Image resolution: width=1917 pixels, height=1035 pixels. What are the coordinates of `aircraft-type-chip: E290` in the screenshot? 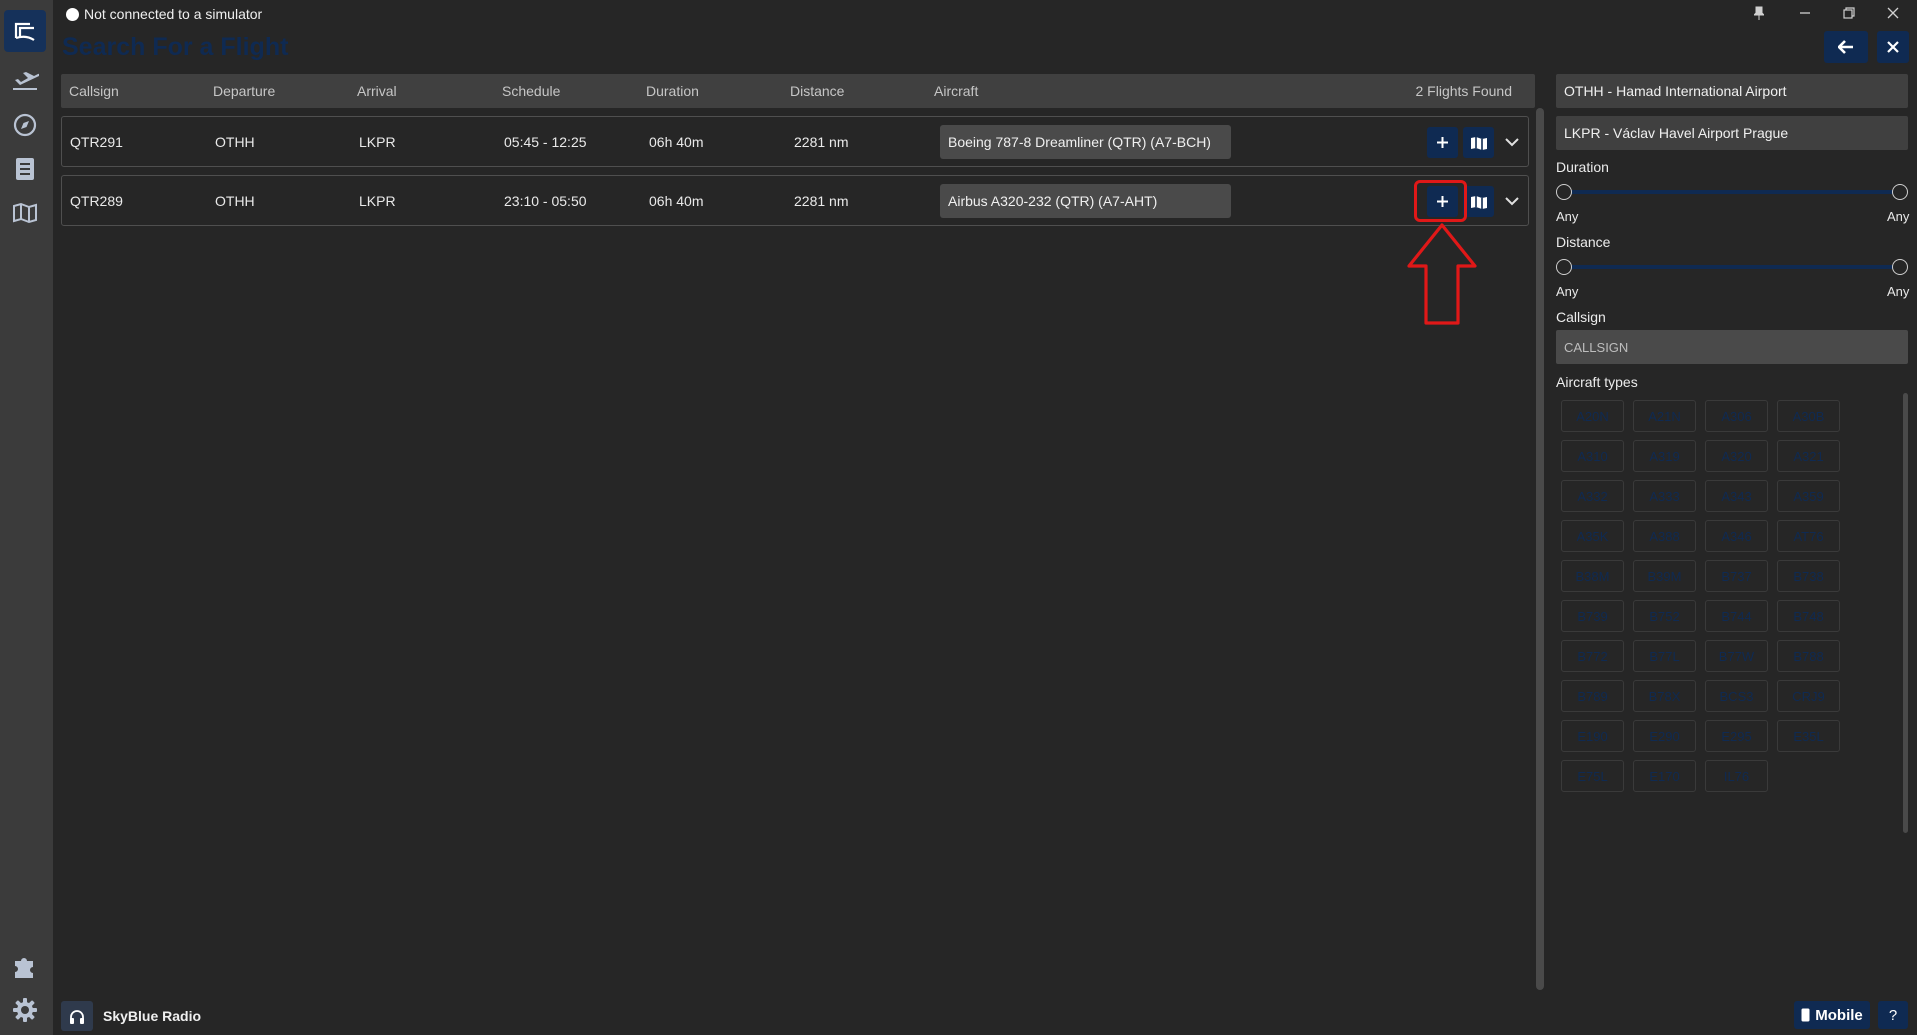 It's located at (1664, 736).